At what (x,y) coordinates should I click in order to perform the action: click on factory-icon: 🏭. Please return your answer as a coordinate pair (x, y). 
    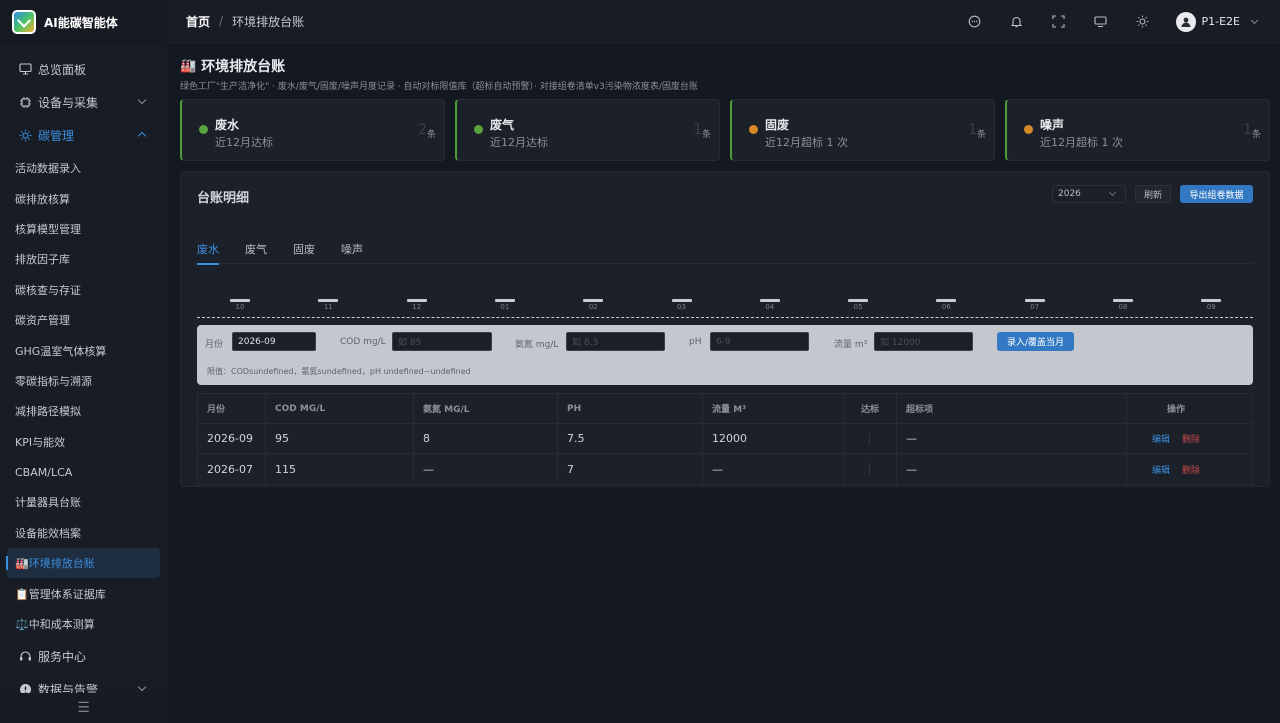
    Looking at the image, I should click on (188, 66).